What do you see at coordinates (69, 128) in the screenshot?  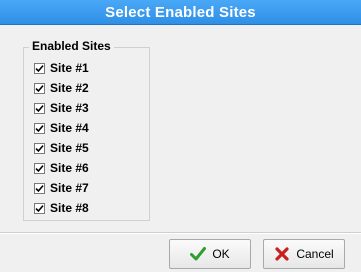 I see `site-label: Site #4` at bounding box center [69, 128].